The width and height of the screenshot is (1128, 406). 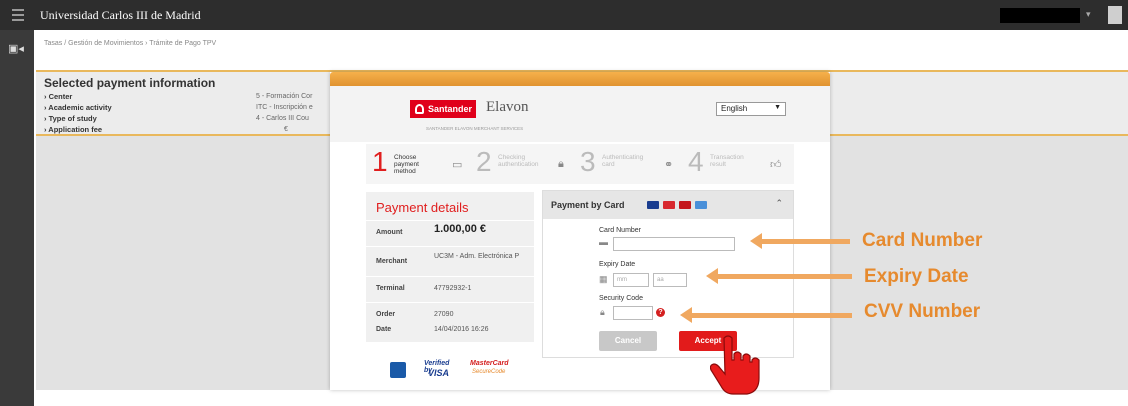 I want to click on visa-logo-text: VISA, so click(x=439, y=373).